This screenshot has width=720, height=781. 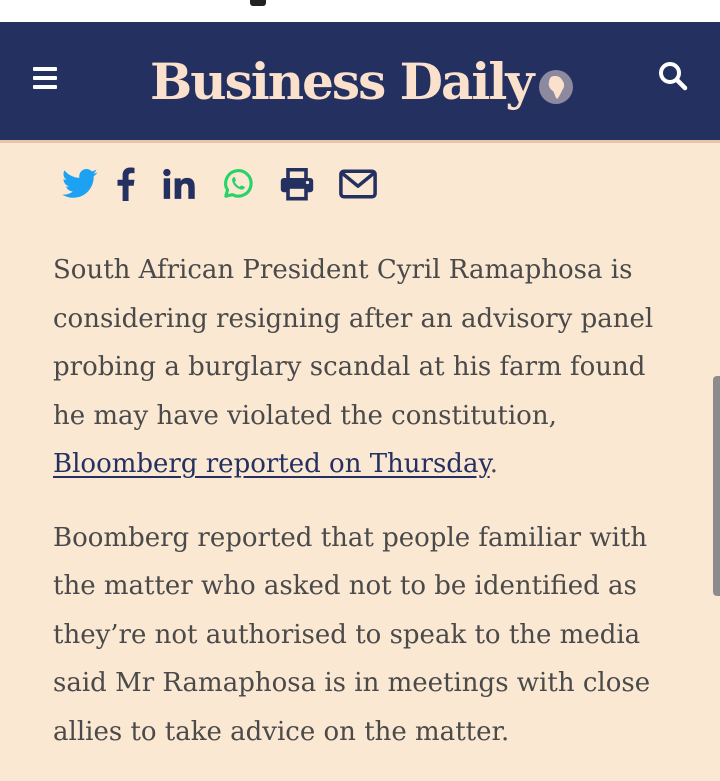 I want to click on share-twitter-button, so click(x=80, y=184).